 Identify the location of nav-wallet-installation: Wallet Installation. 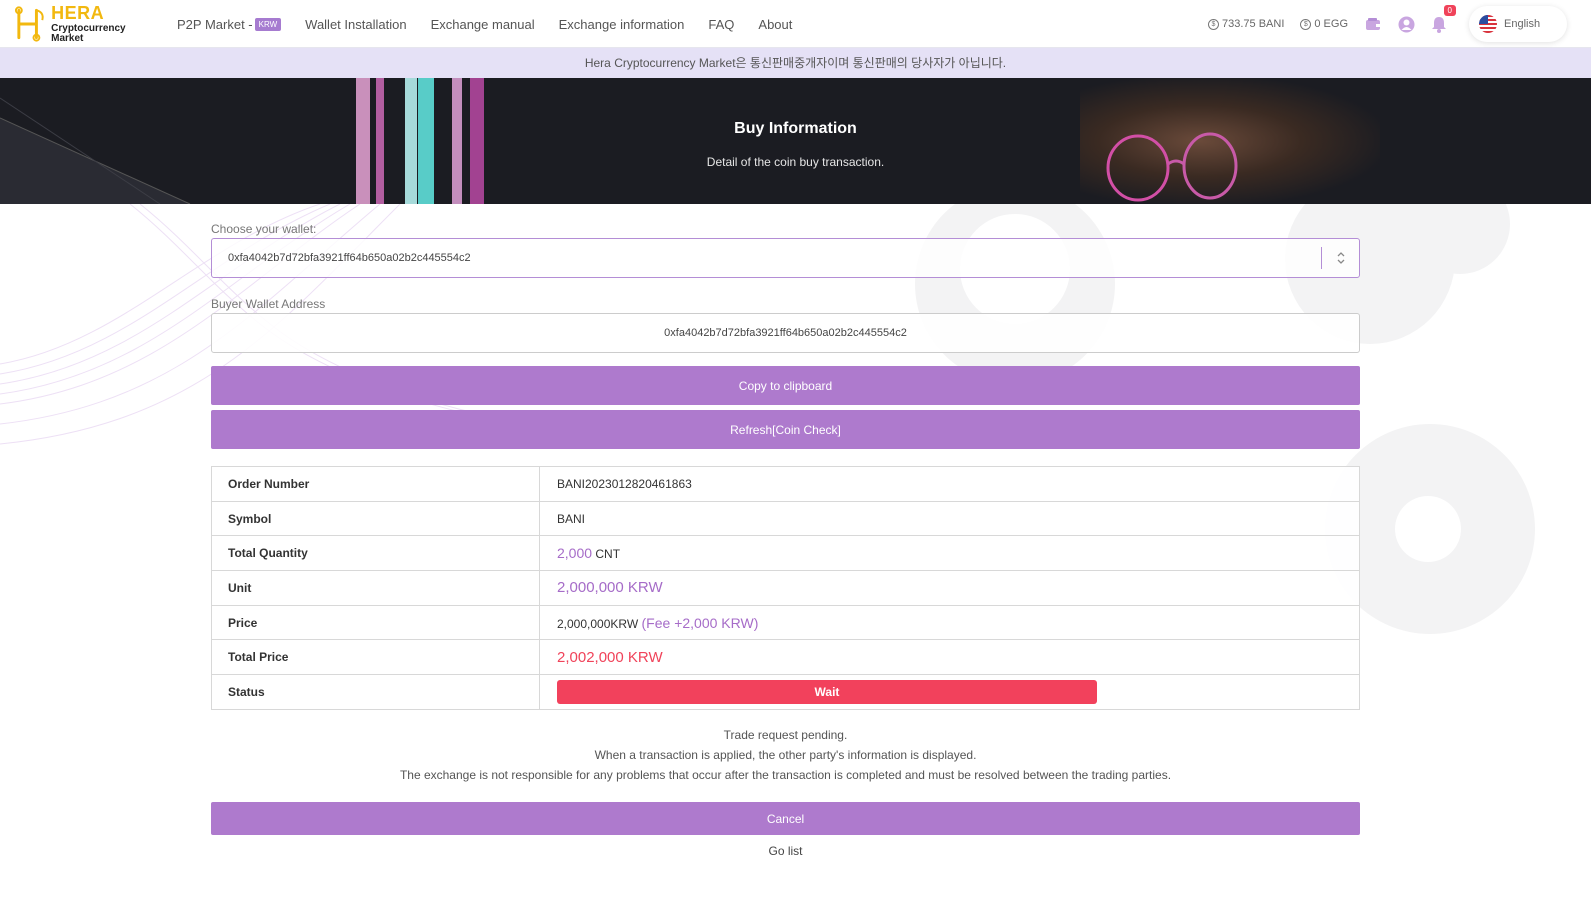
(355, 24).